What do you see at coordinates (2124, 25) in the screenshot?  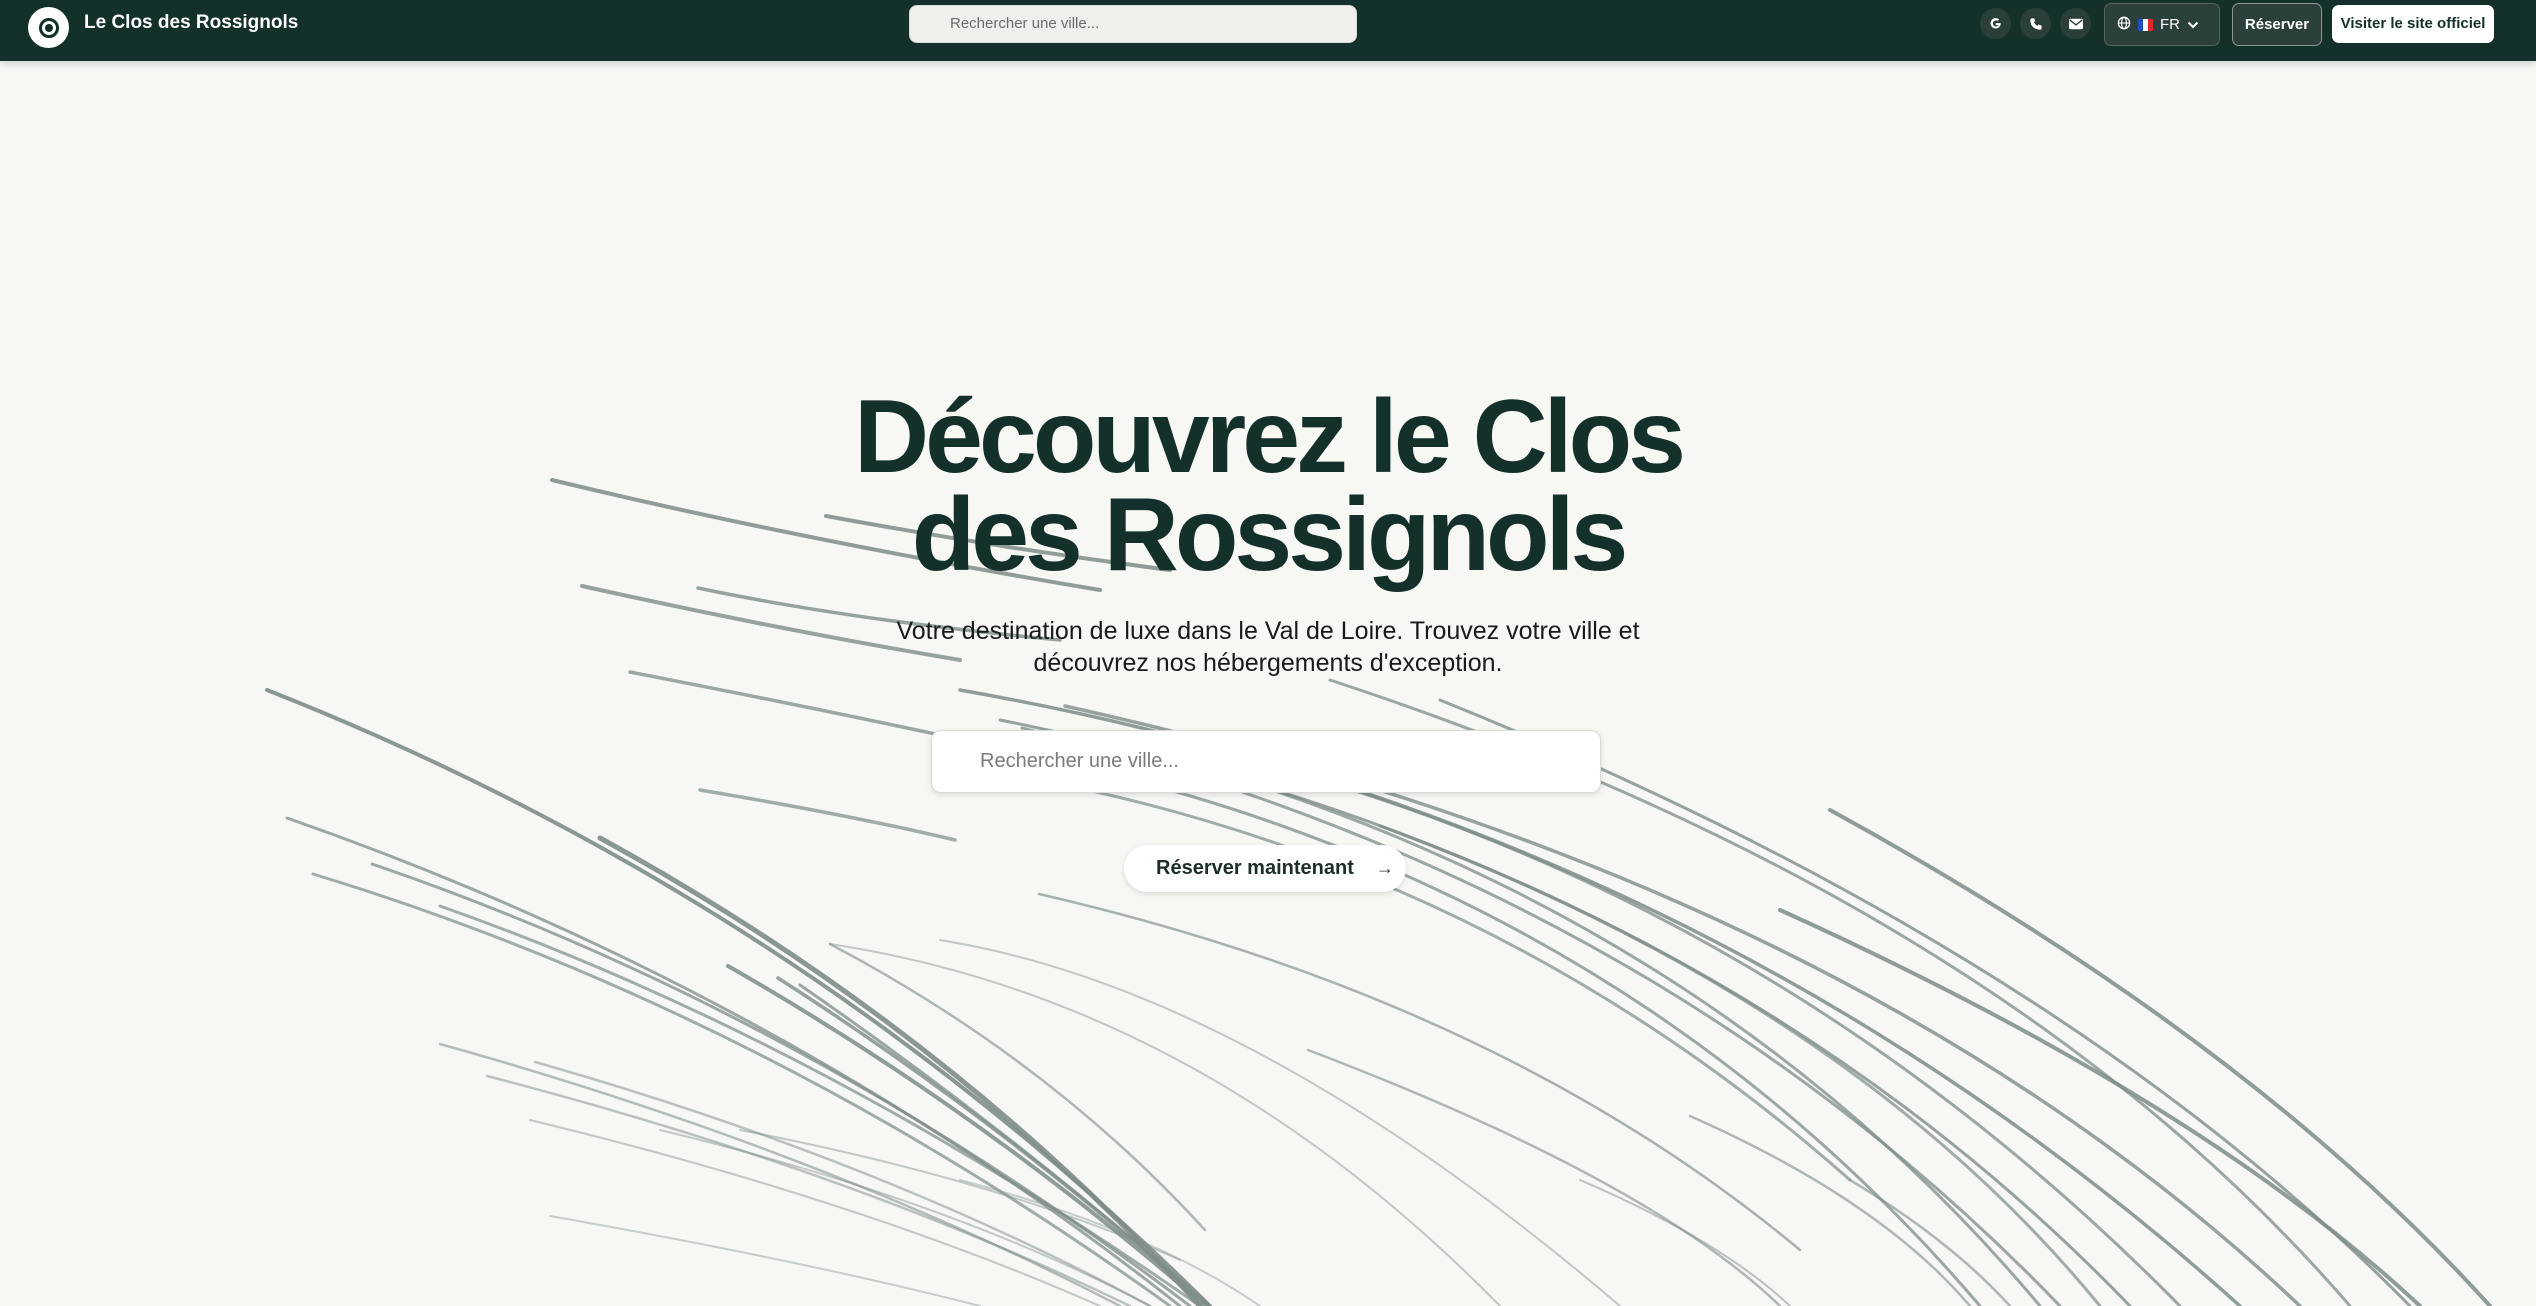 I see `globe-icon` at bounding box center [2124, 25].